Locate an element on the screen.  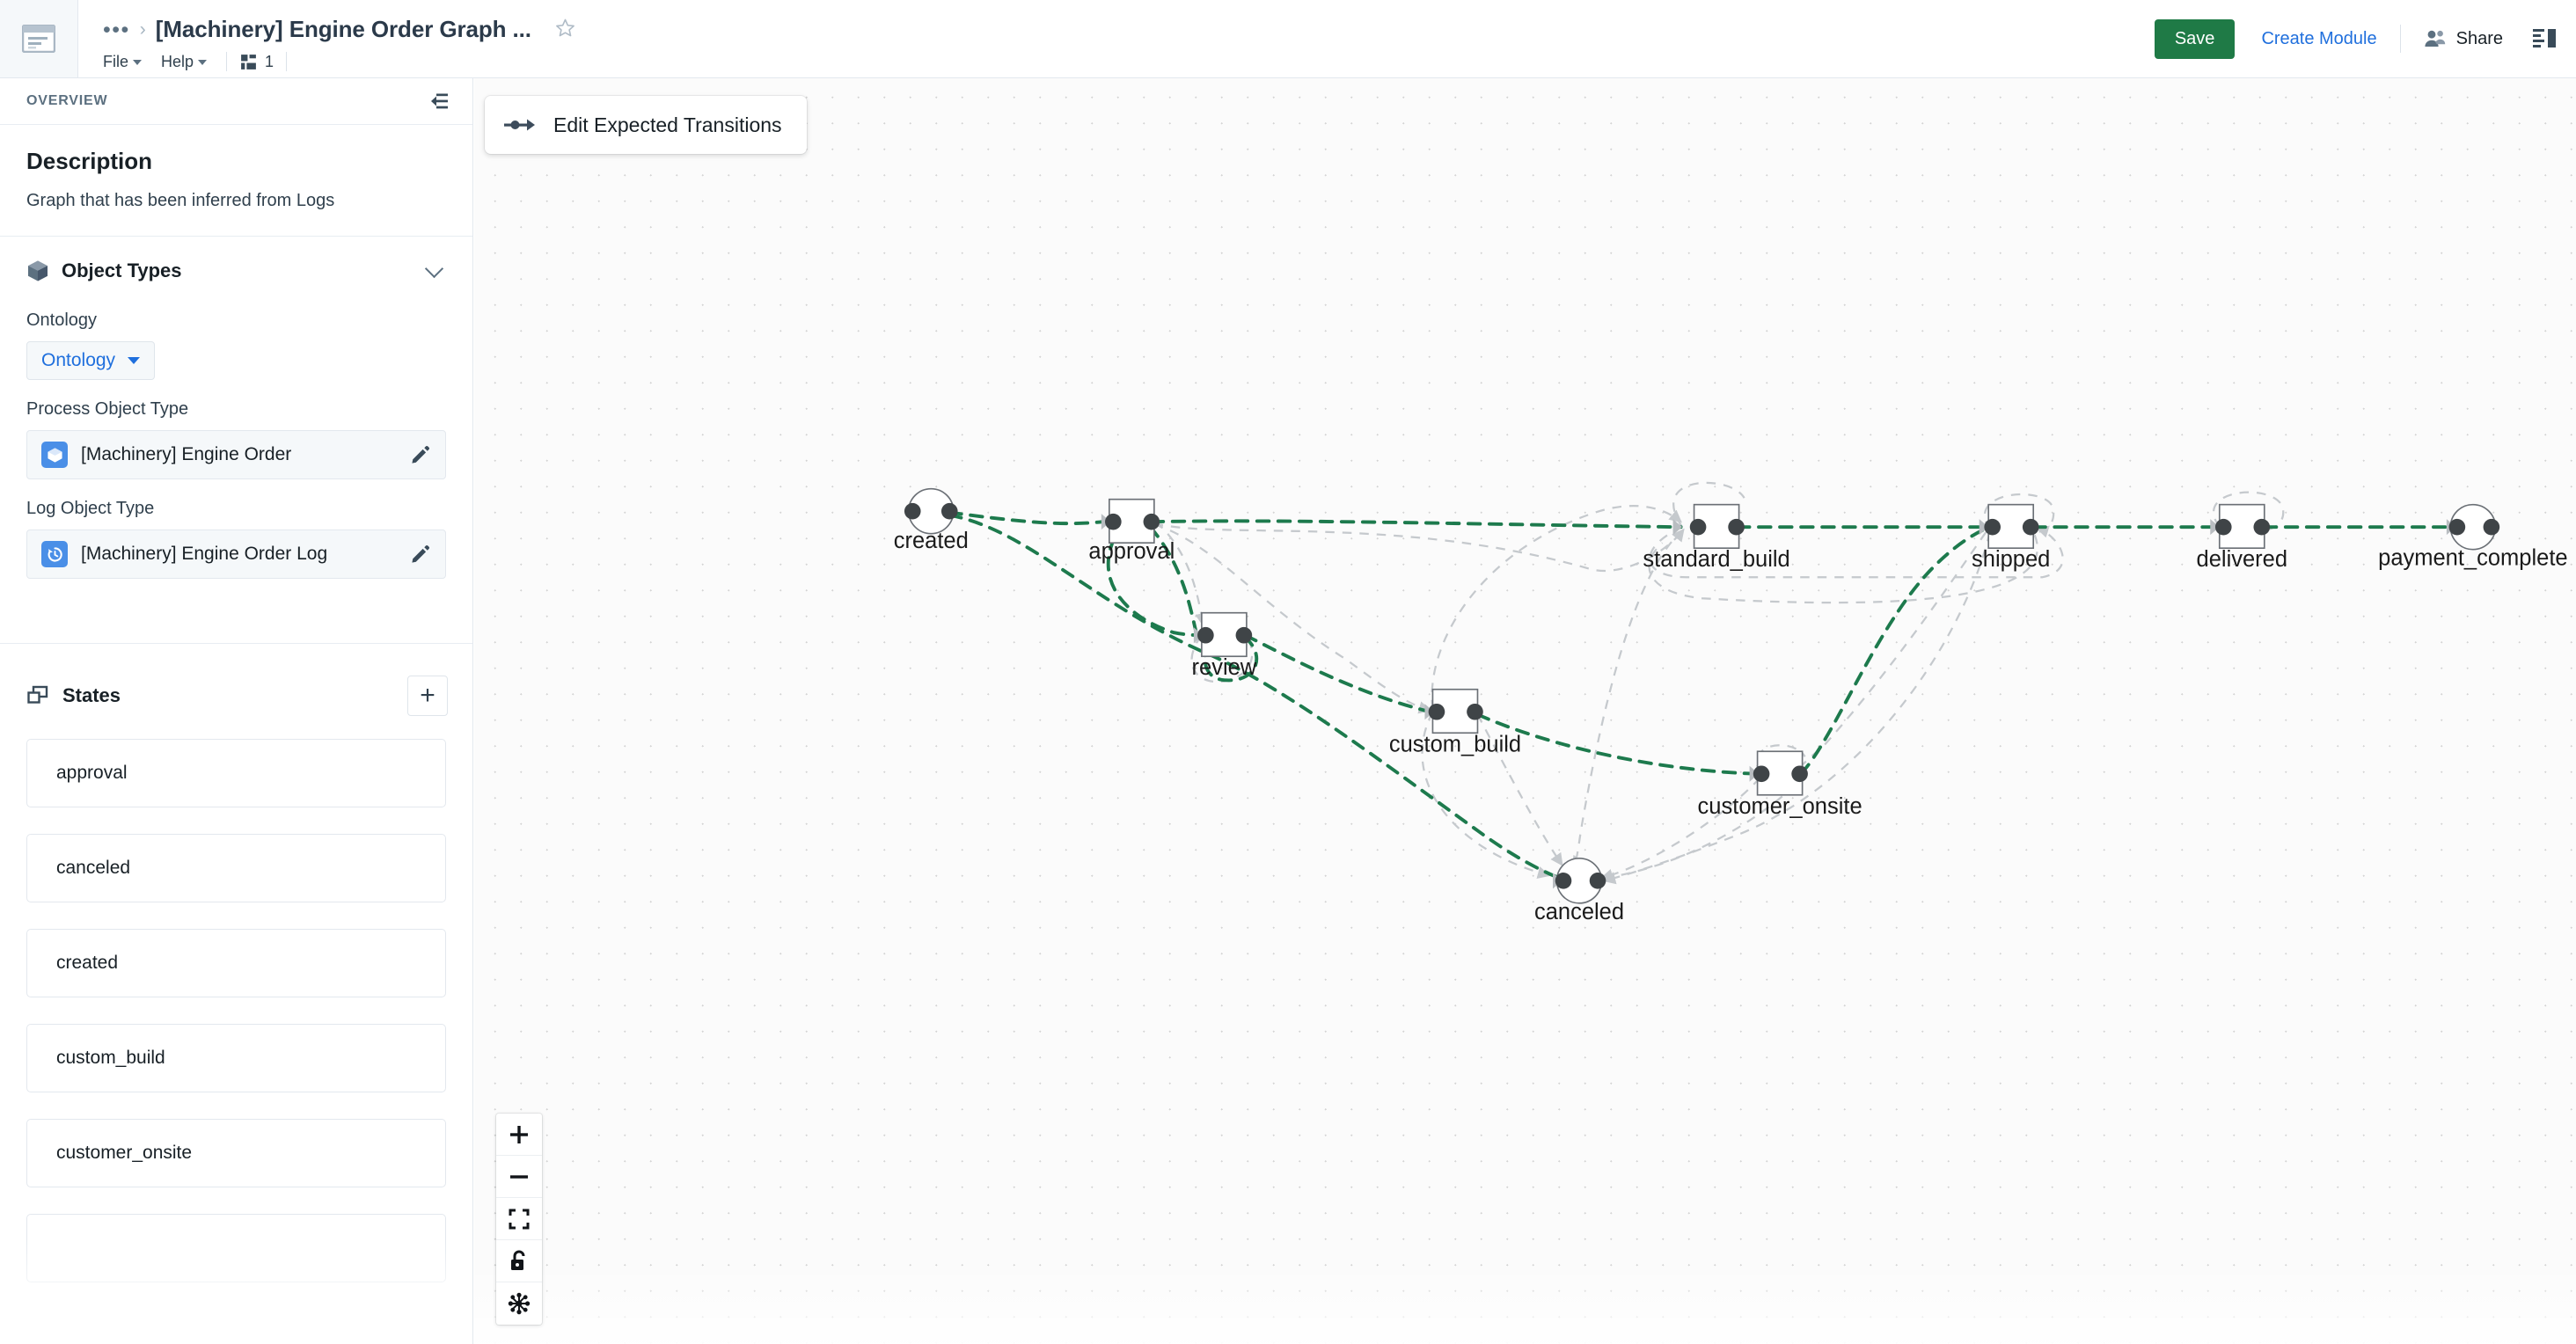
app-launcher-button is located at coordinates (39, 38).